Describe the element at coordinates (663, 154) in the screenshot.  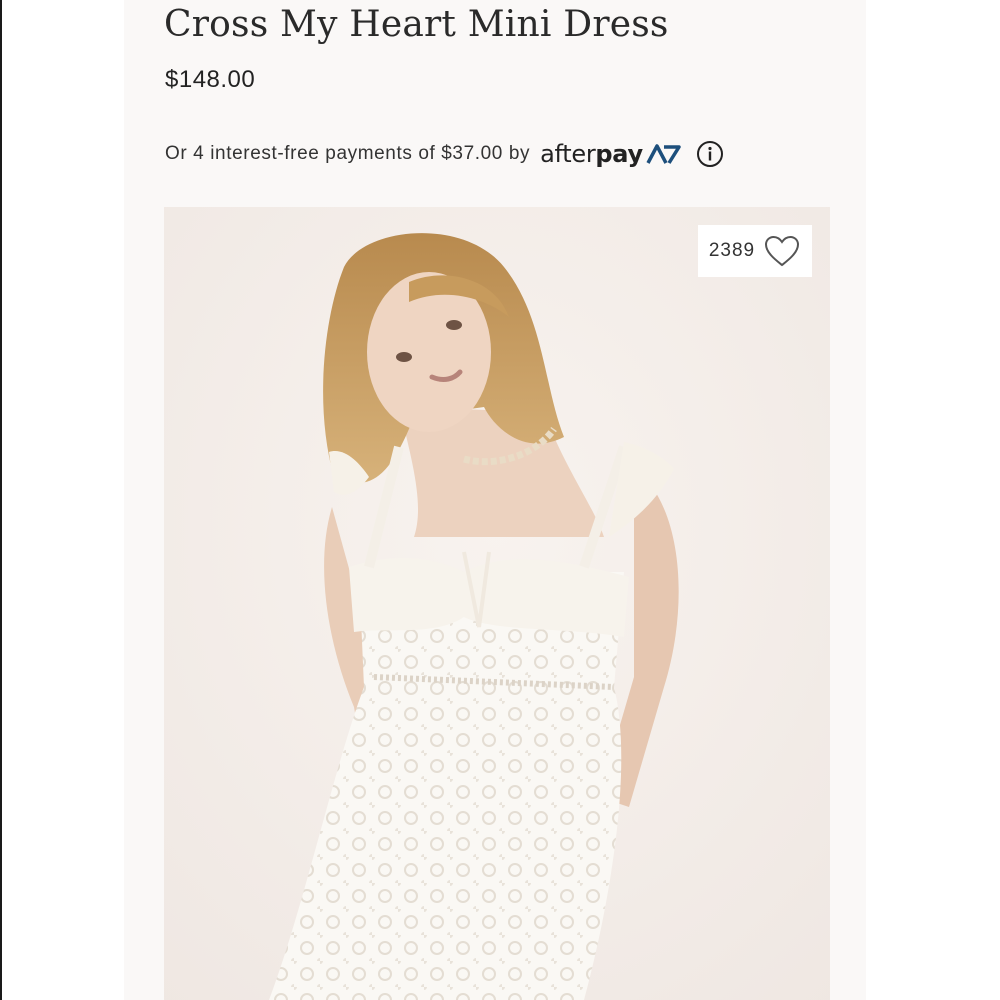
I see `afterpay-arrows-icon` at that location.